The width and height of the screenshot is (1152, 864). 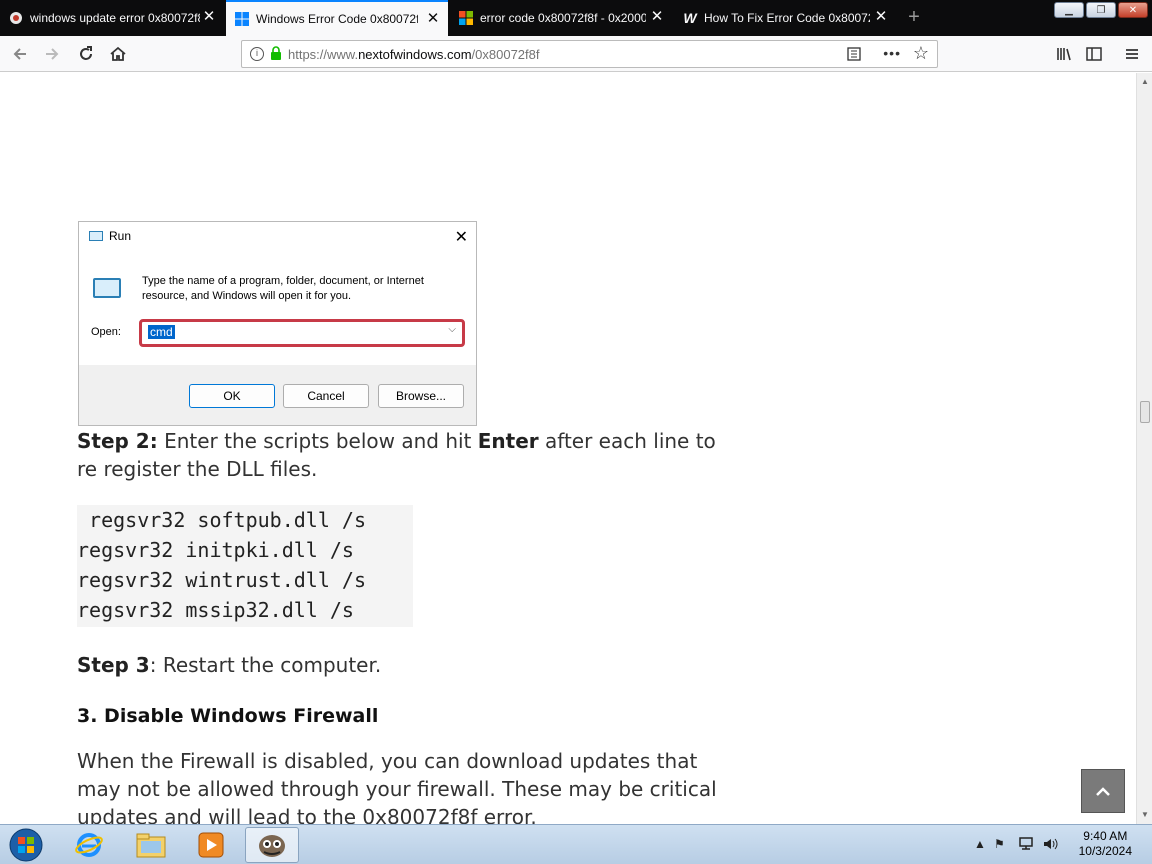 I want to click on media-player-taskbar-icon, so click(x=211, y=845).